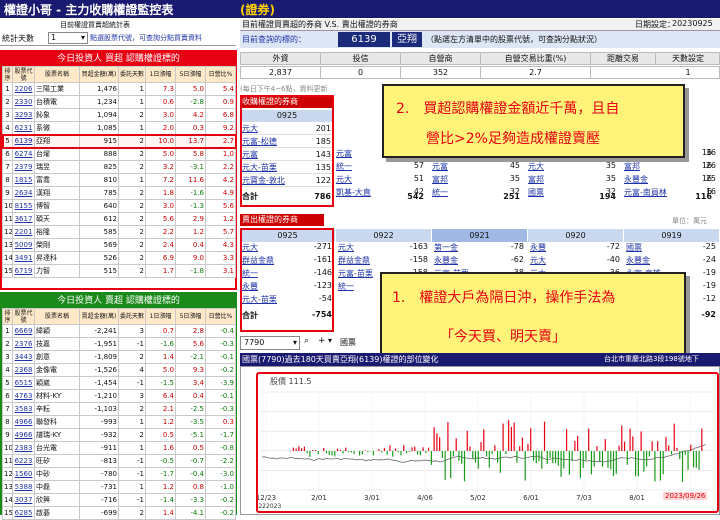 Image resolution: width=720 pixels, height=520 pixels. Describe the element at coordinates (24, 344) in the screenshot. I see `stock-code-link: 2376` at that location.